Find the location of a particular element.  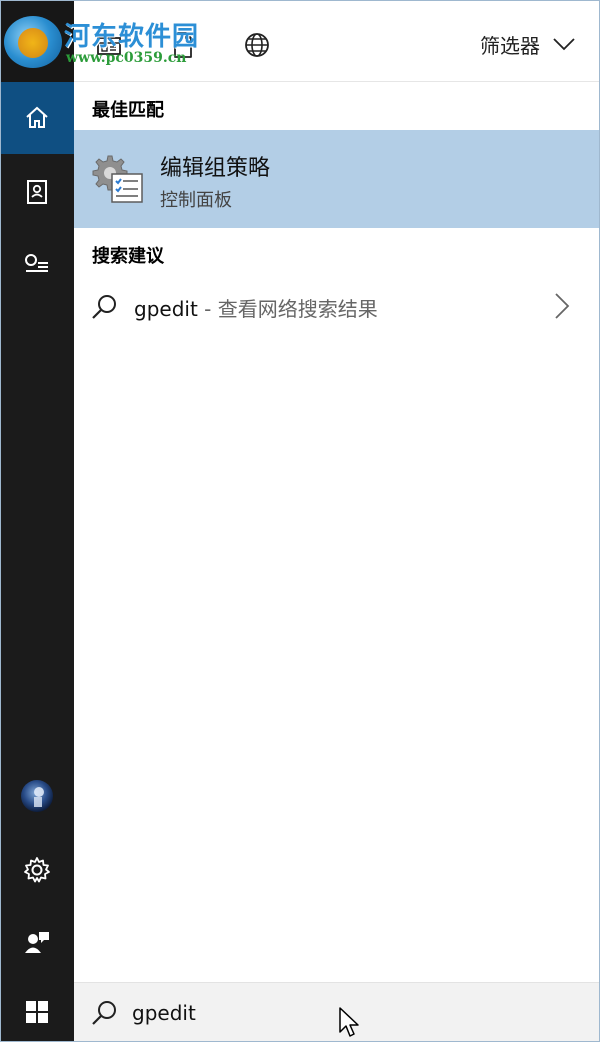

reminders-icon is located at coordinates (36, 263).